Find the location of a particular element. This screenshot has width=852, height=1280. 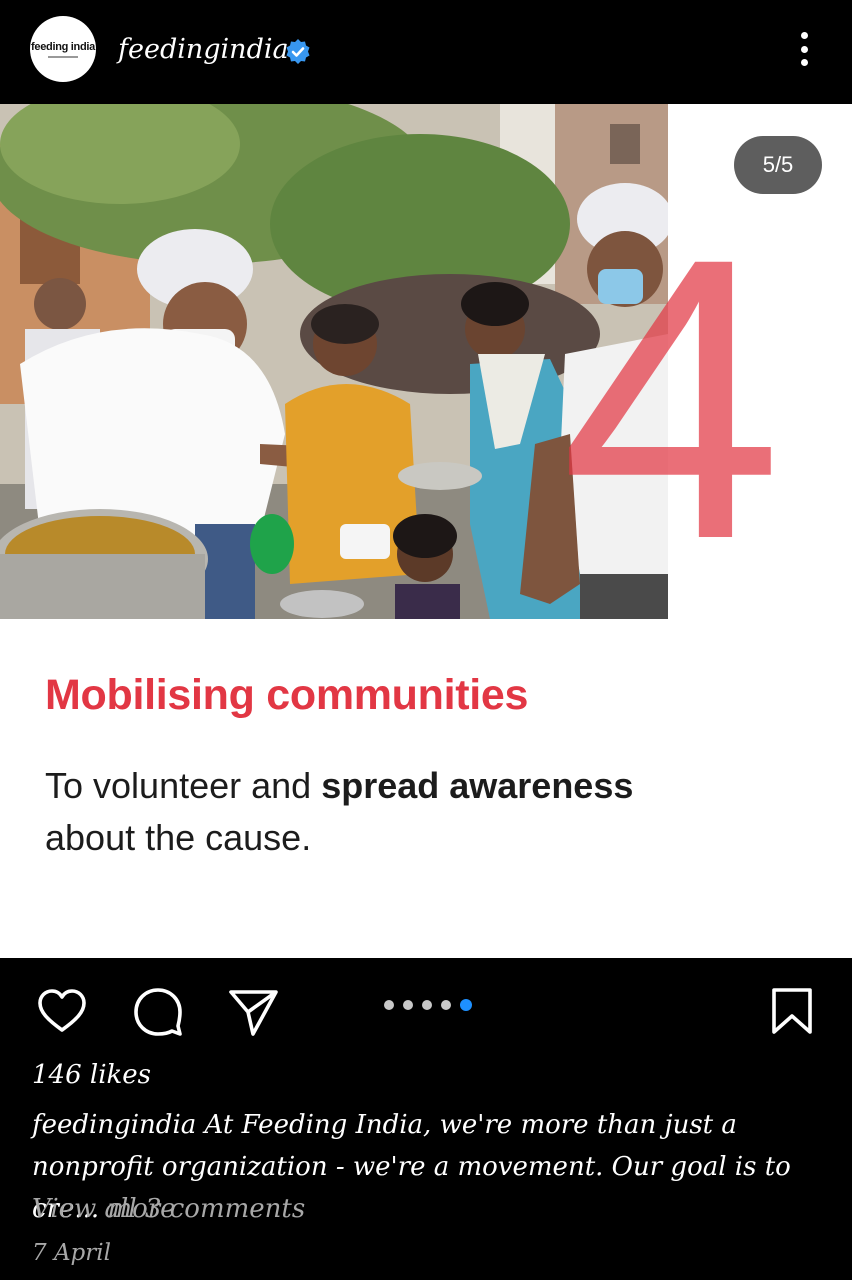

avatar: feeding india is located at coordinates (63, 49).